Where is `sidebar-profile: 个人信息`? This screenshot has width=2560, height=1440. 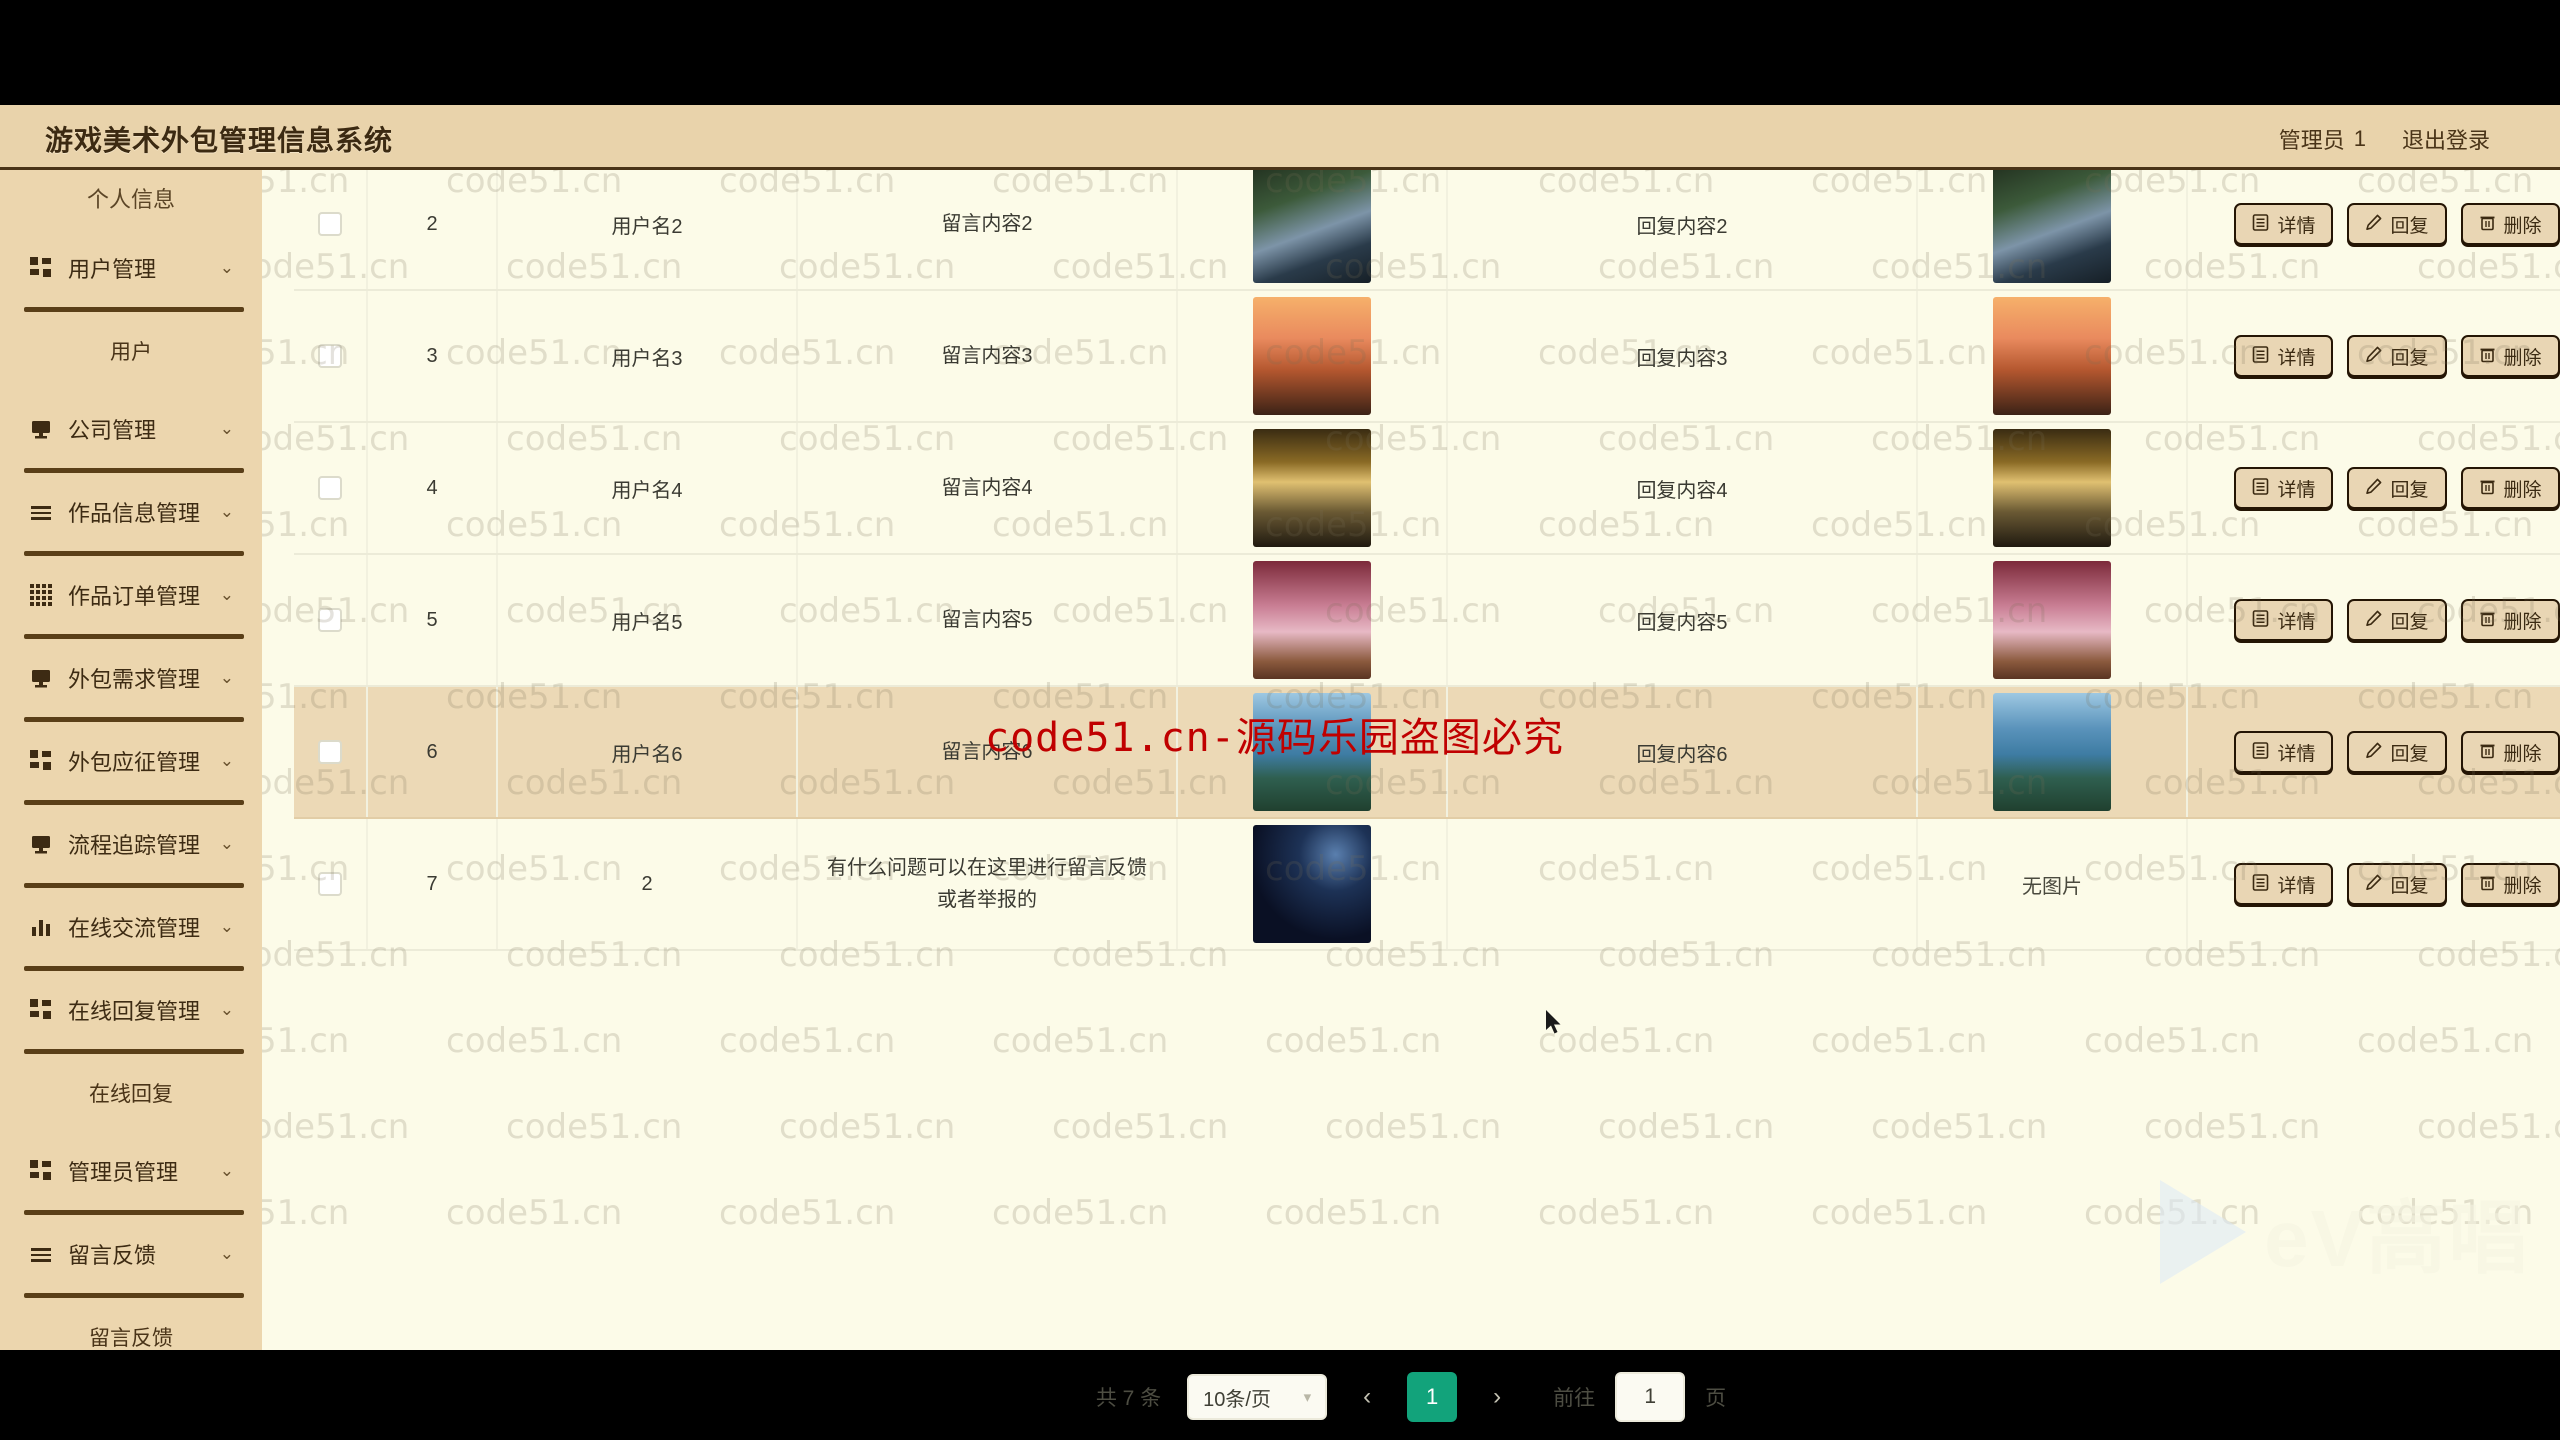
sidebar-profile: 个人信息 is located at coordinates (131, 198).